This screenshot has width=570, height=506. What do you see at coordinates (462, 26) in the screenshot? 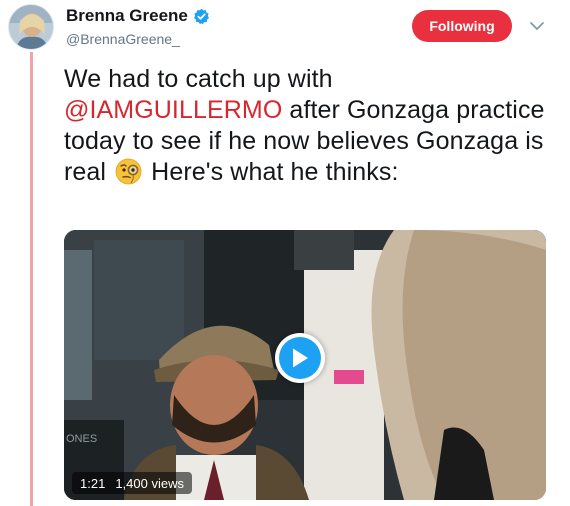
I see `following-button: Following` at bounding box center [462, 26].